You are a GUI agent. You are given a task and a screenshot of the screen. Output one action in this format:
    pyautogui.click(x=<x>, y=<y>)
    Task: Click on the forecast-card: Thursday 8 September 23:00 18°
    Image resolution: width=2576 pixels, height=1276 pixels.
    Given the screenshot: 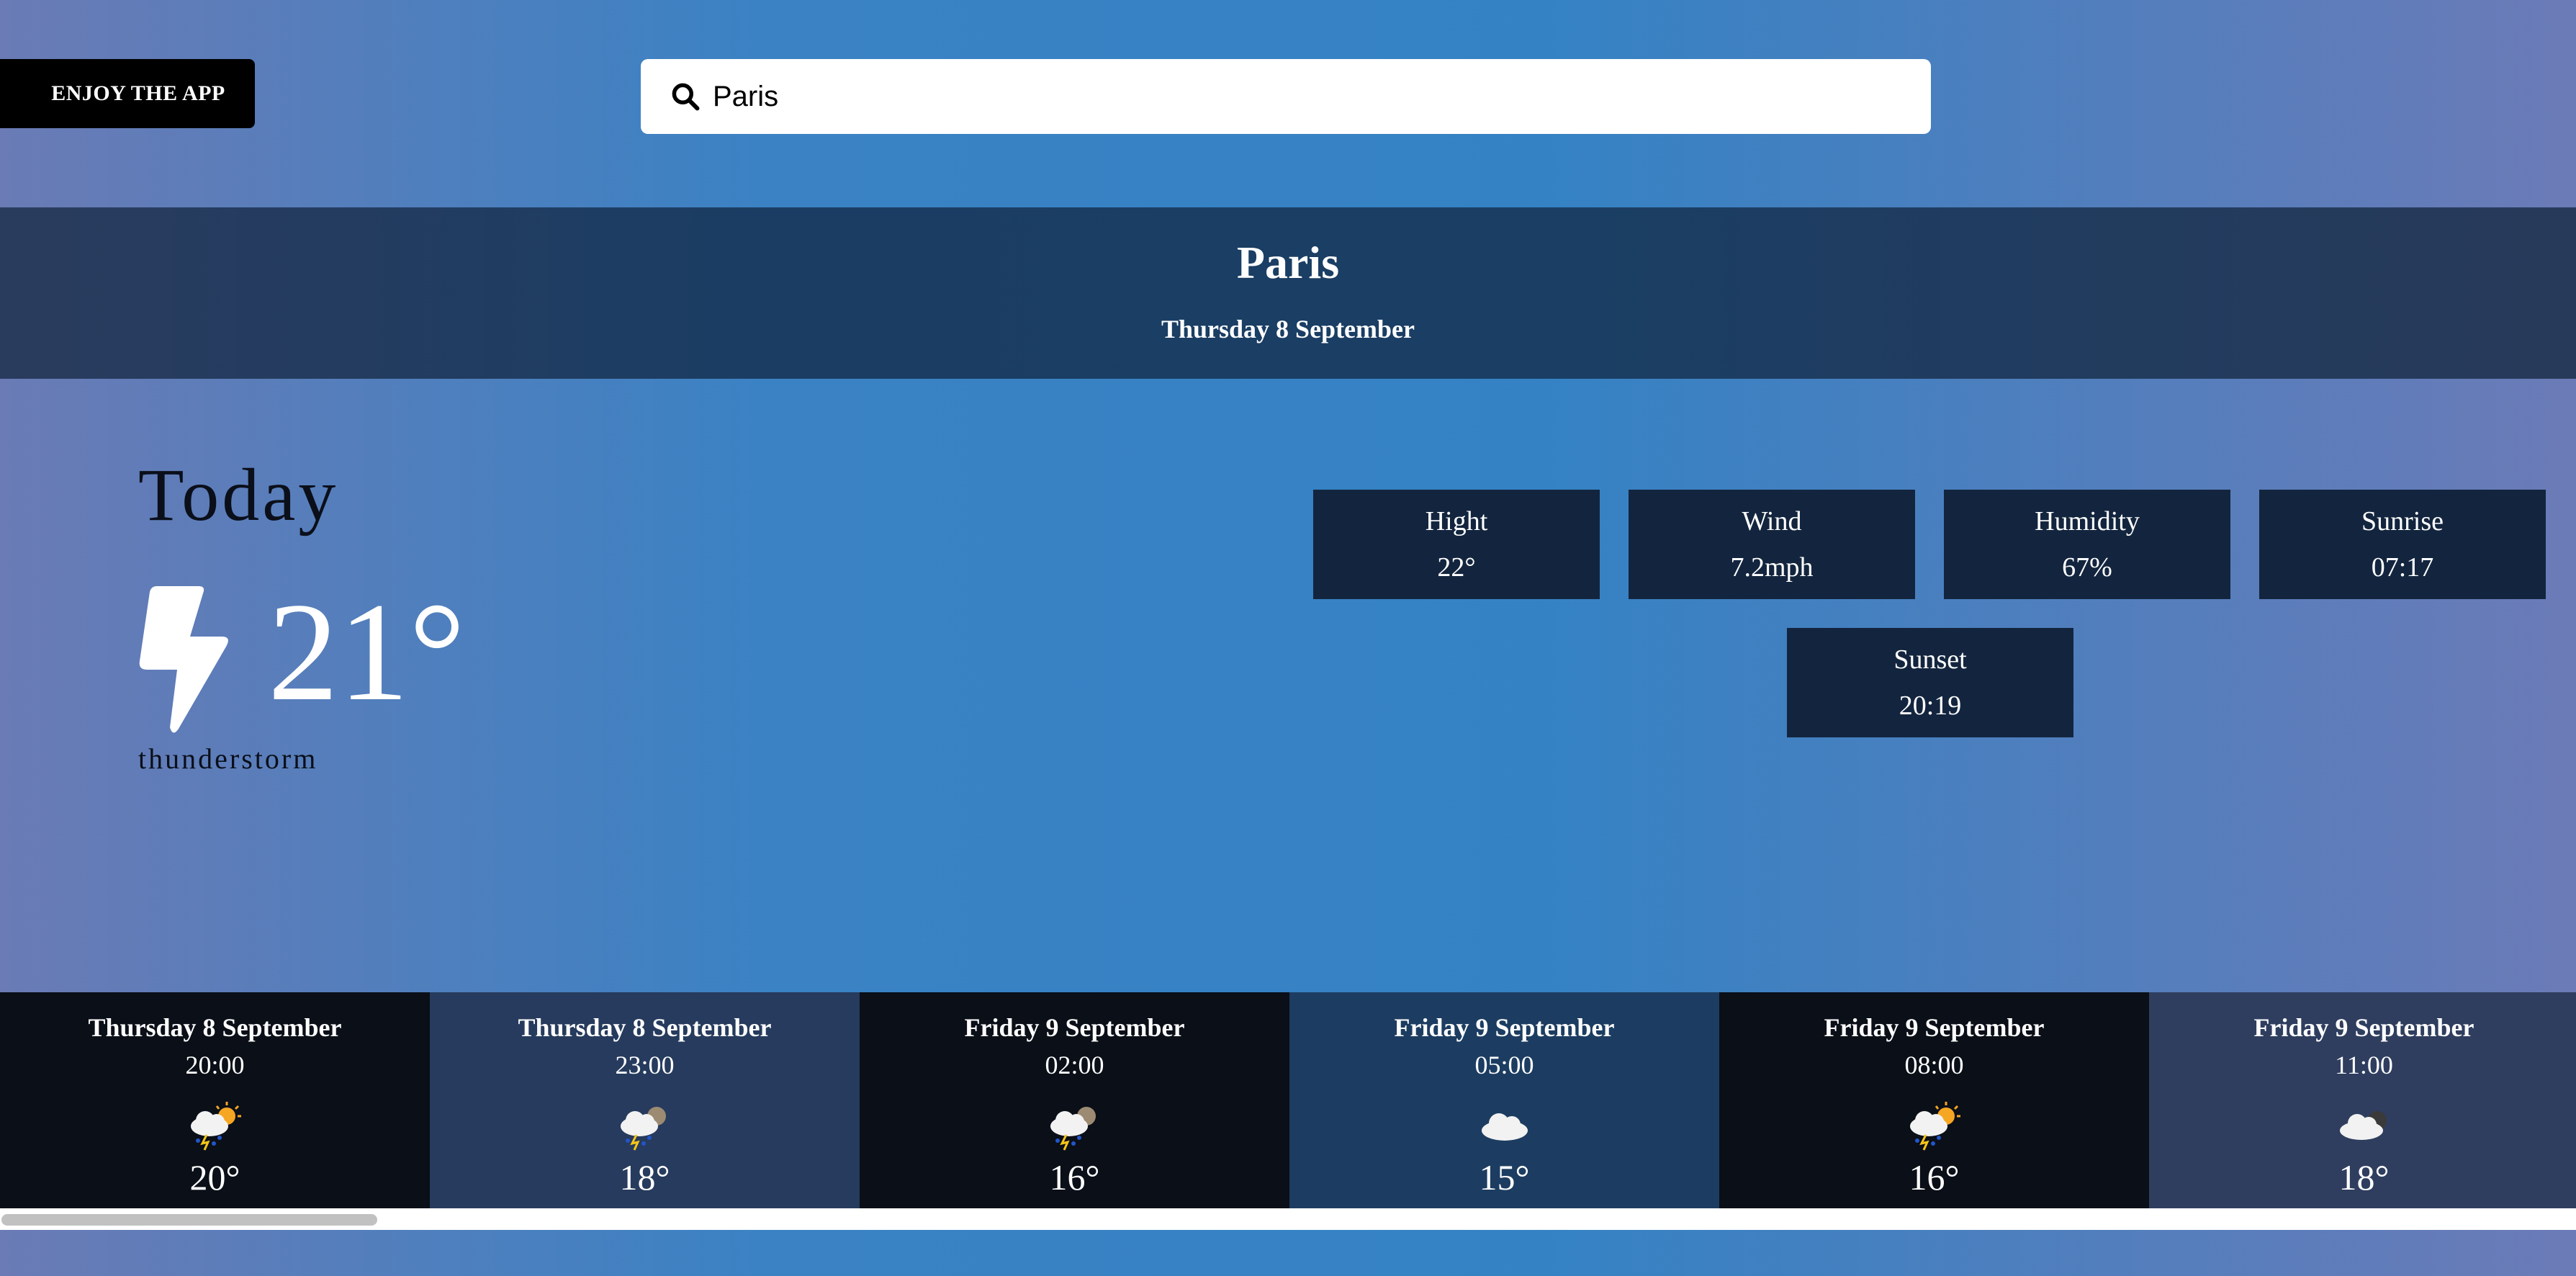 What is the action you would take?
    pyautogui.click(x=645, y=1100)
    